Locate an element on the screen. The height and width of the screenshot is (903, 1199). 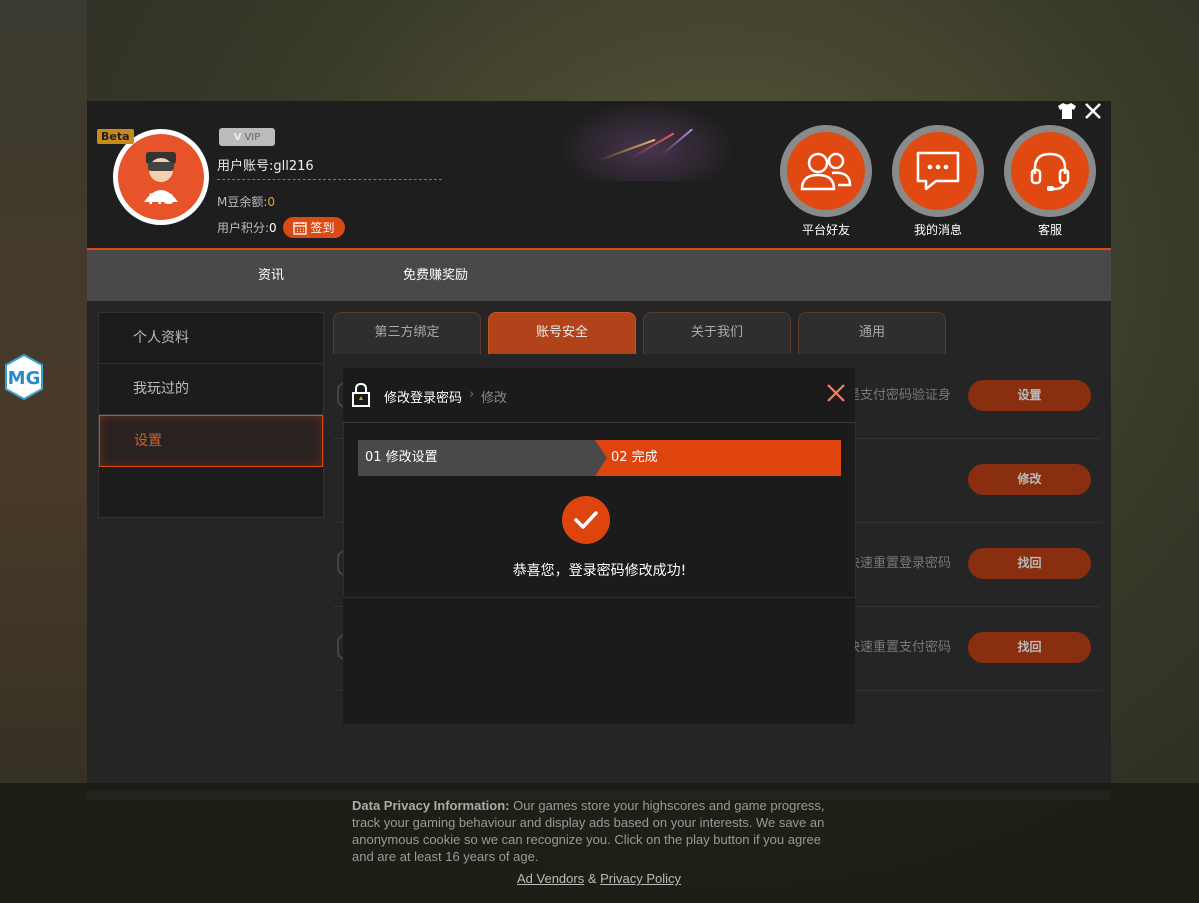
progress-steps: 01 修改设置 02 完成 is located at coordinates (599, 458).